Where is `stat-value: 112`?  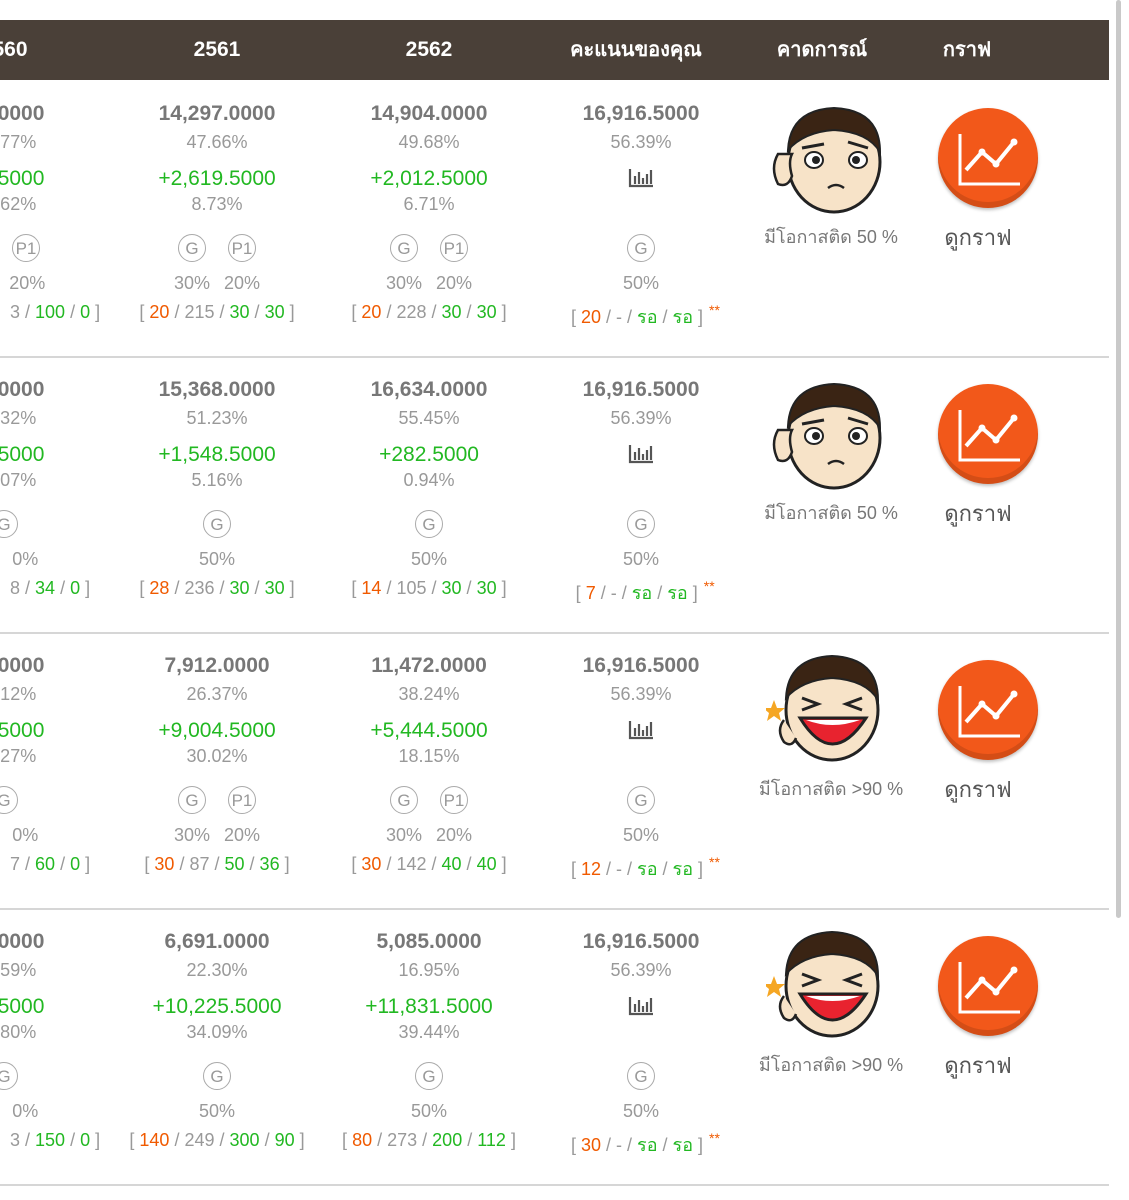 stat-value: 112 is located at coordinates (491, 1140).